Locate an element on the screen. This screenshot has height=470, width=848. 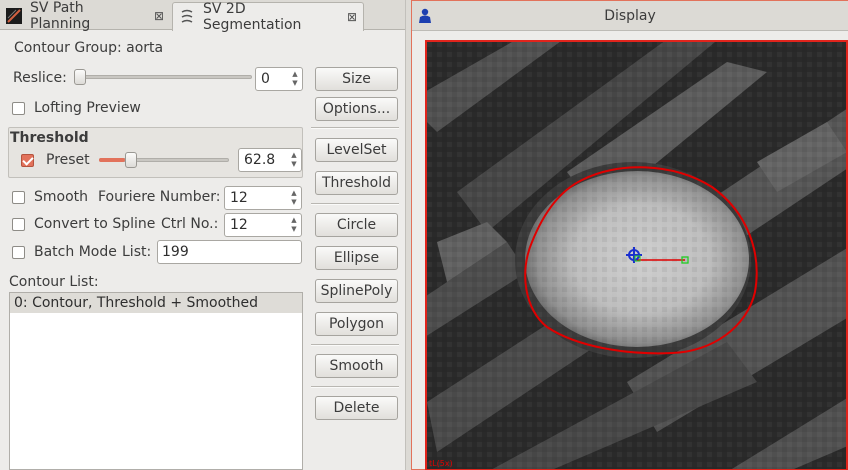
display-title: Display is located at coordinates (630, 15).